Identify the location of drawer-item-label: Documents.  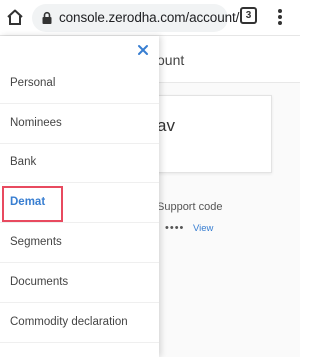
(39, 282).